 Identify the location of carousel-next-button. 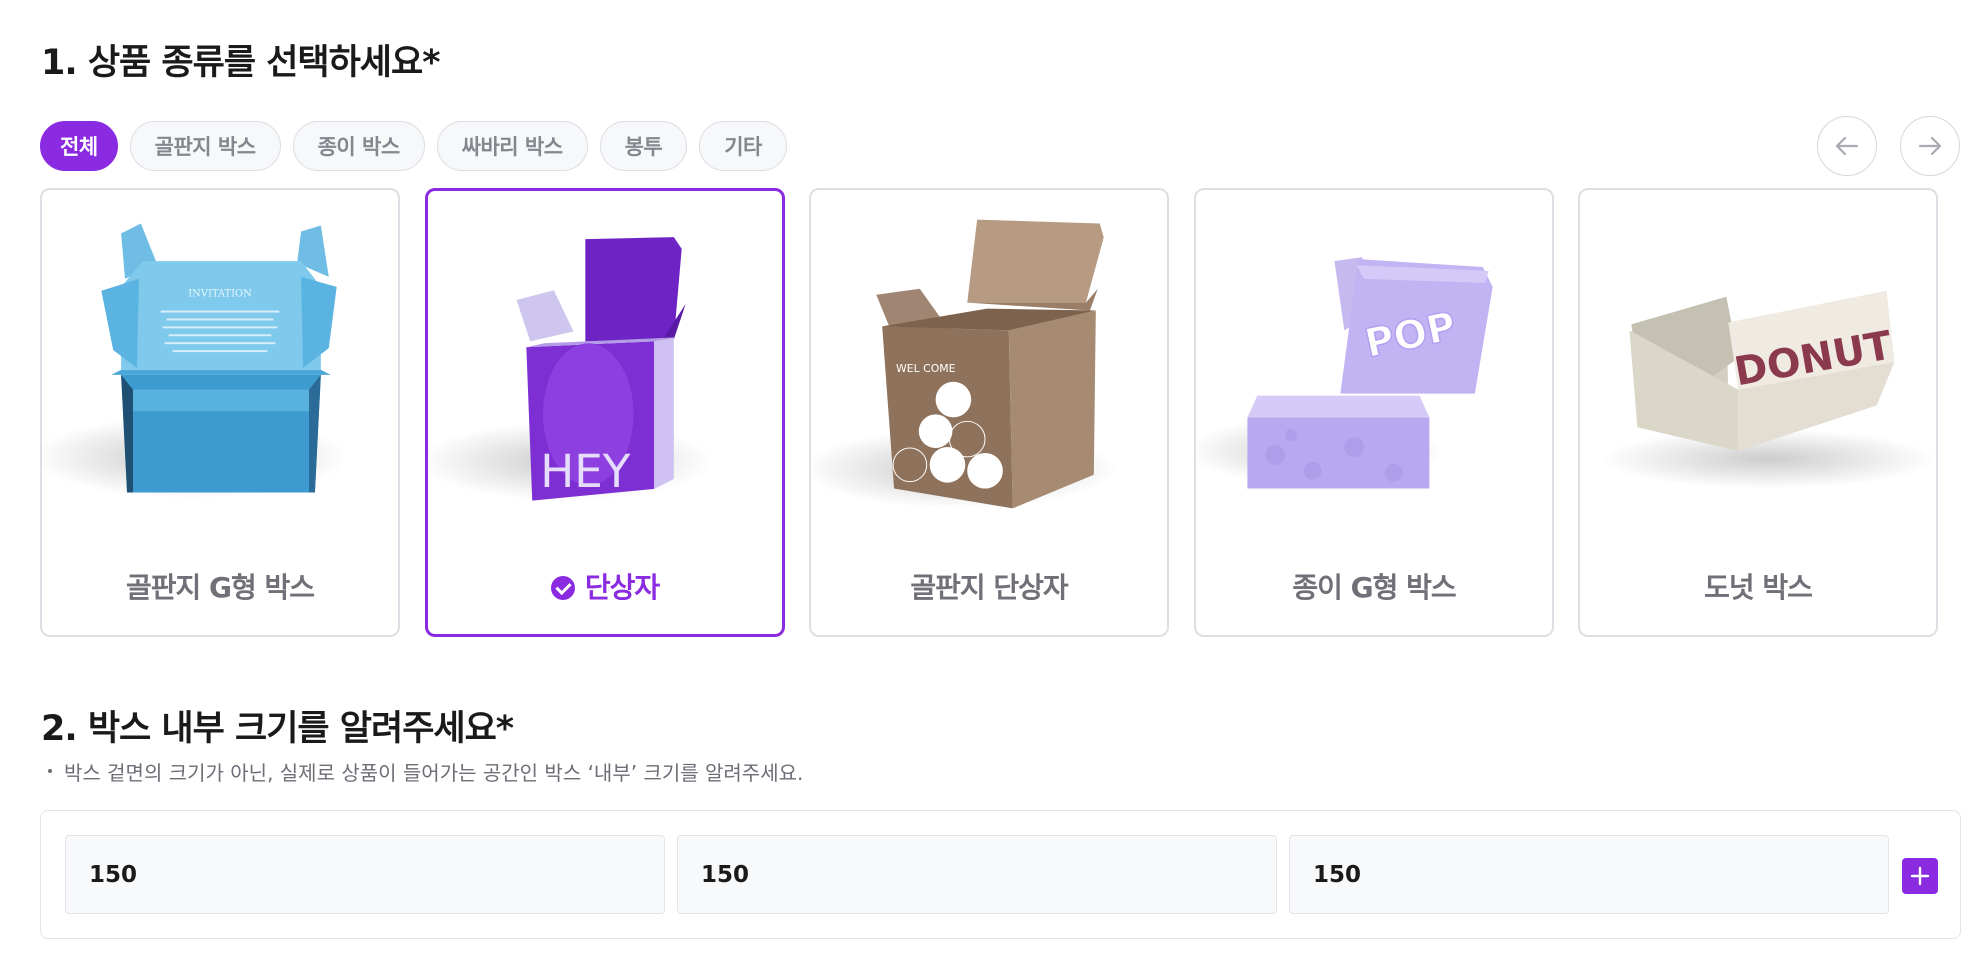
(1930, 146).